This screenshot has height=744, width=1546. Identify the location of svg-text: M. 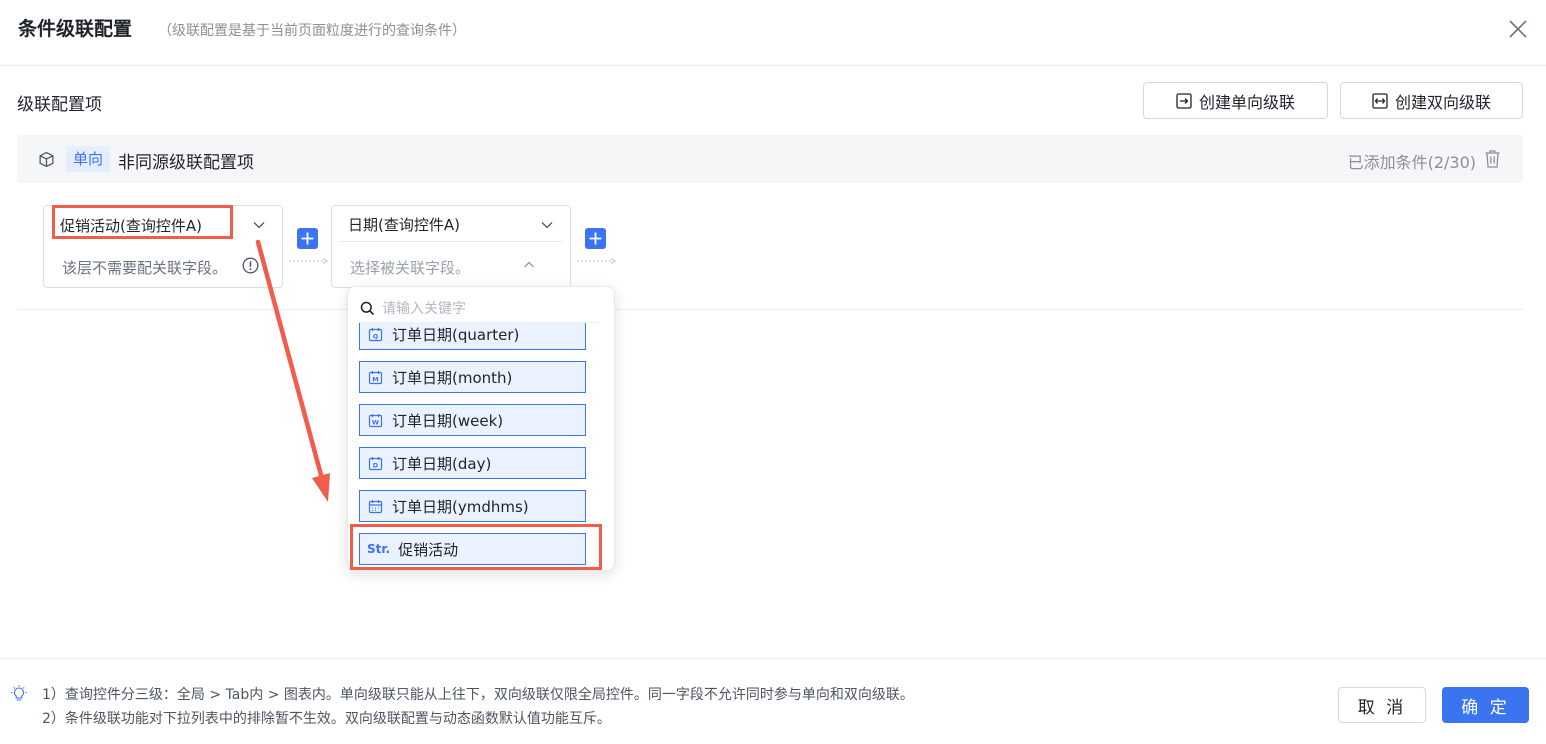
(375, 379).